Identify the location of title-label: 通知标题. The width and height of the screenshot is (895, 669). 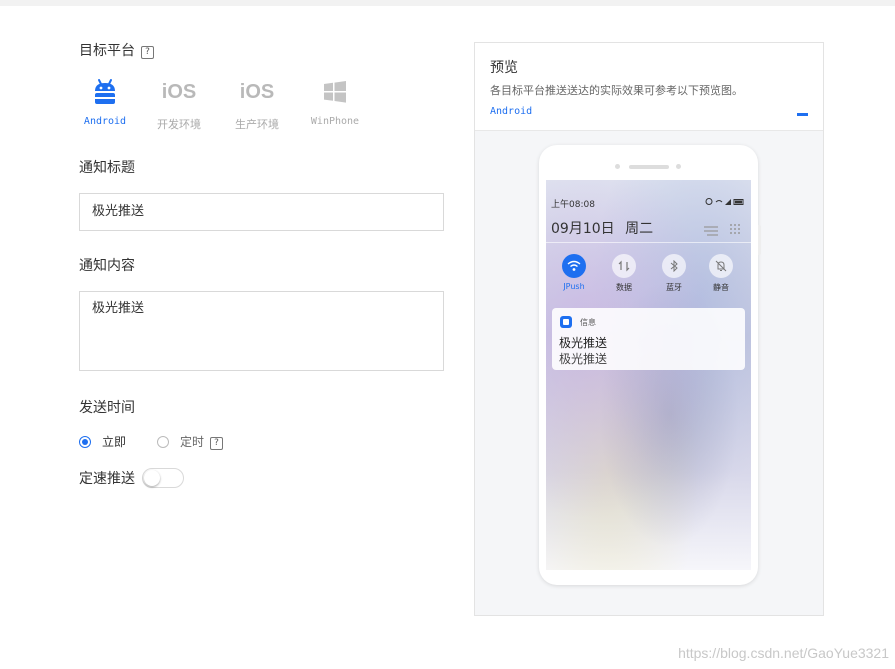
(107, 168).